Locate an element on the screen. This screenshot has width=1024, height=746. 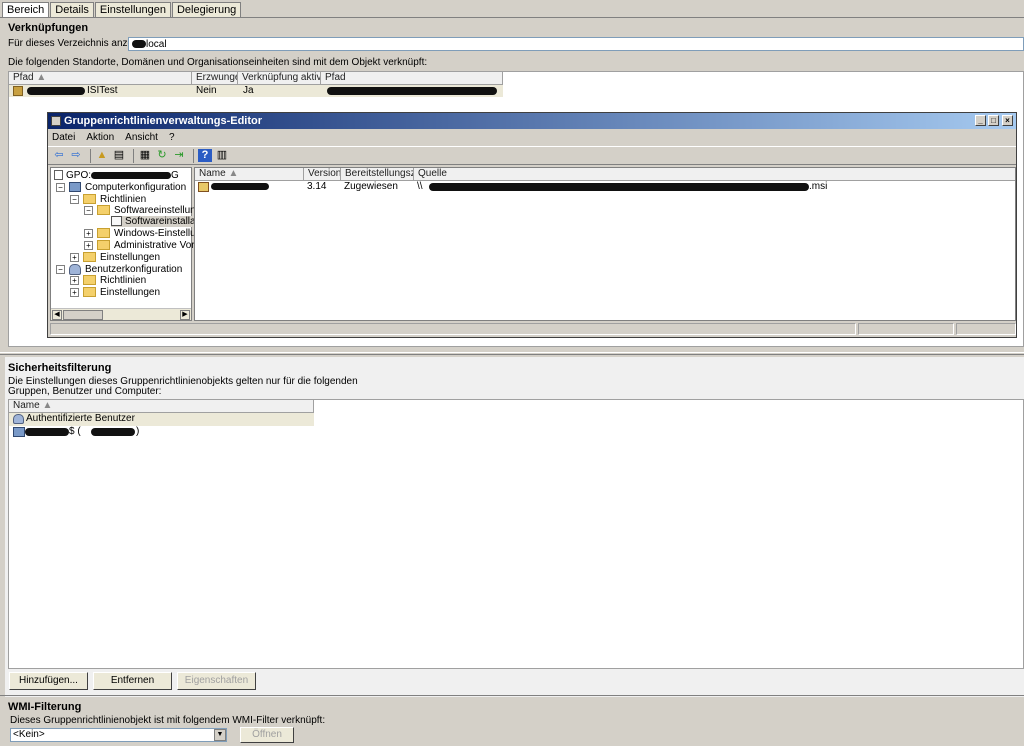
up-folder-icon: ▲ is located at coordinates (102, 155).